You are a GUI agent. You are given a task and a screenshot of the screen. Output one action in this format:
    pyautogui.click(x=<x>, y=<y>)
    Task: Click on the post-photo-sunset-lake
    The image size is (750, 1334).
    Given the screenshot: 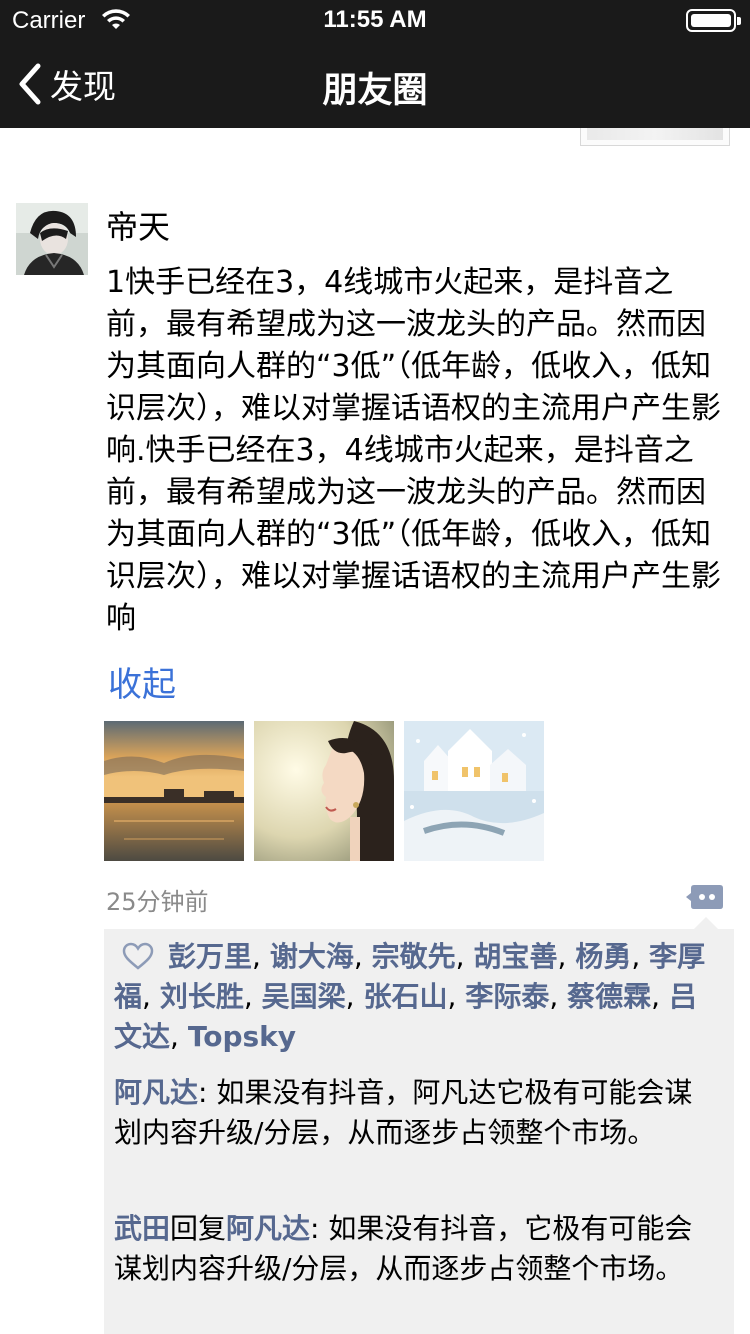 What is the action you would take?
    pyautogui.click(x=174, y=791)
    